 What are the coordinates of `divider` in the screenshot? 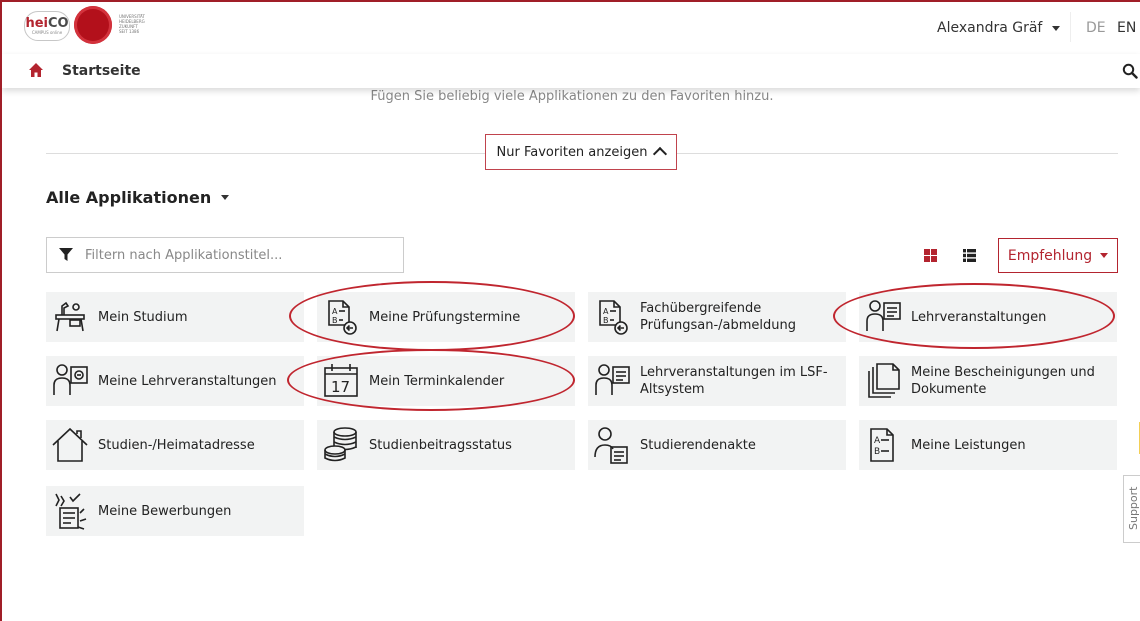 It's located at (1070, 27).